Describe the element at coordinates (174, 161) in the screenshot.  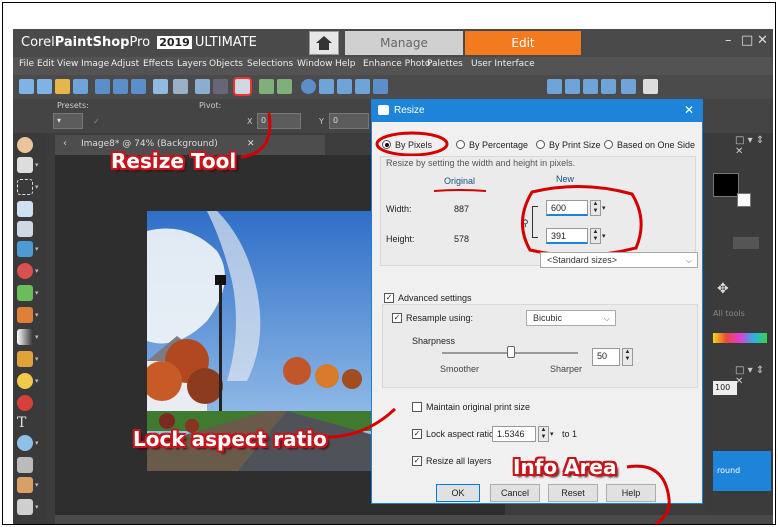
I see `annotation-resize-tool: Resize Tool` at that location.